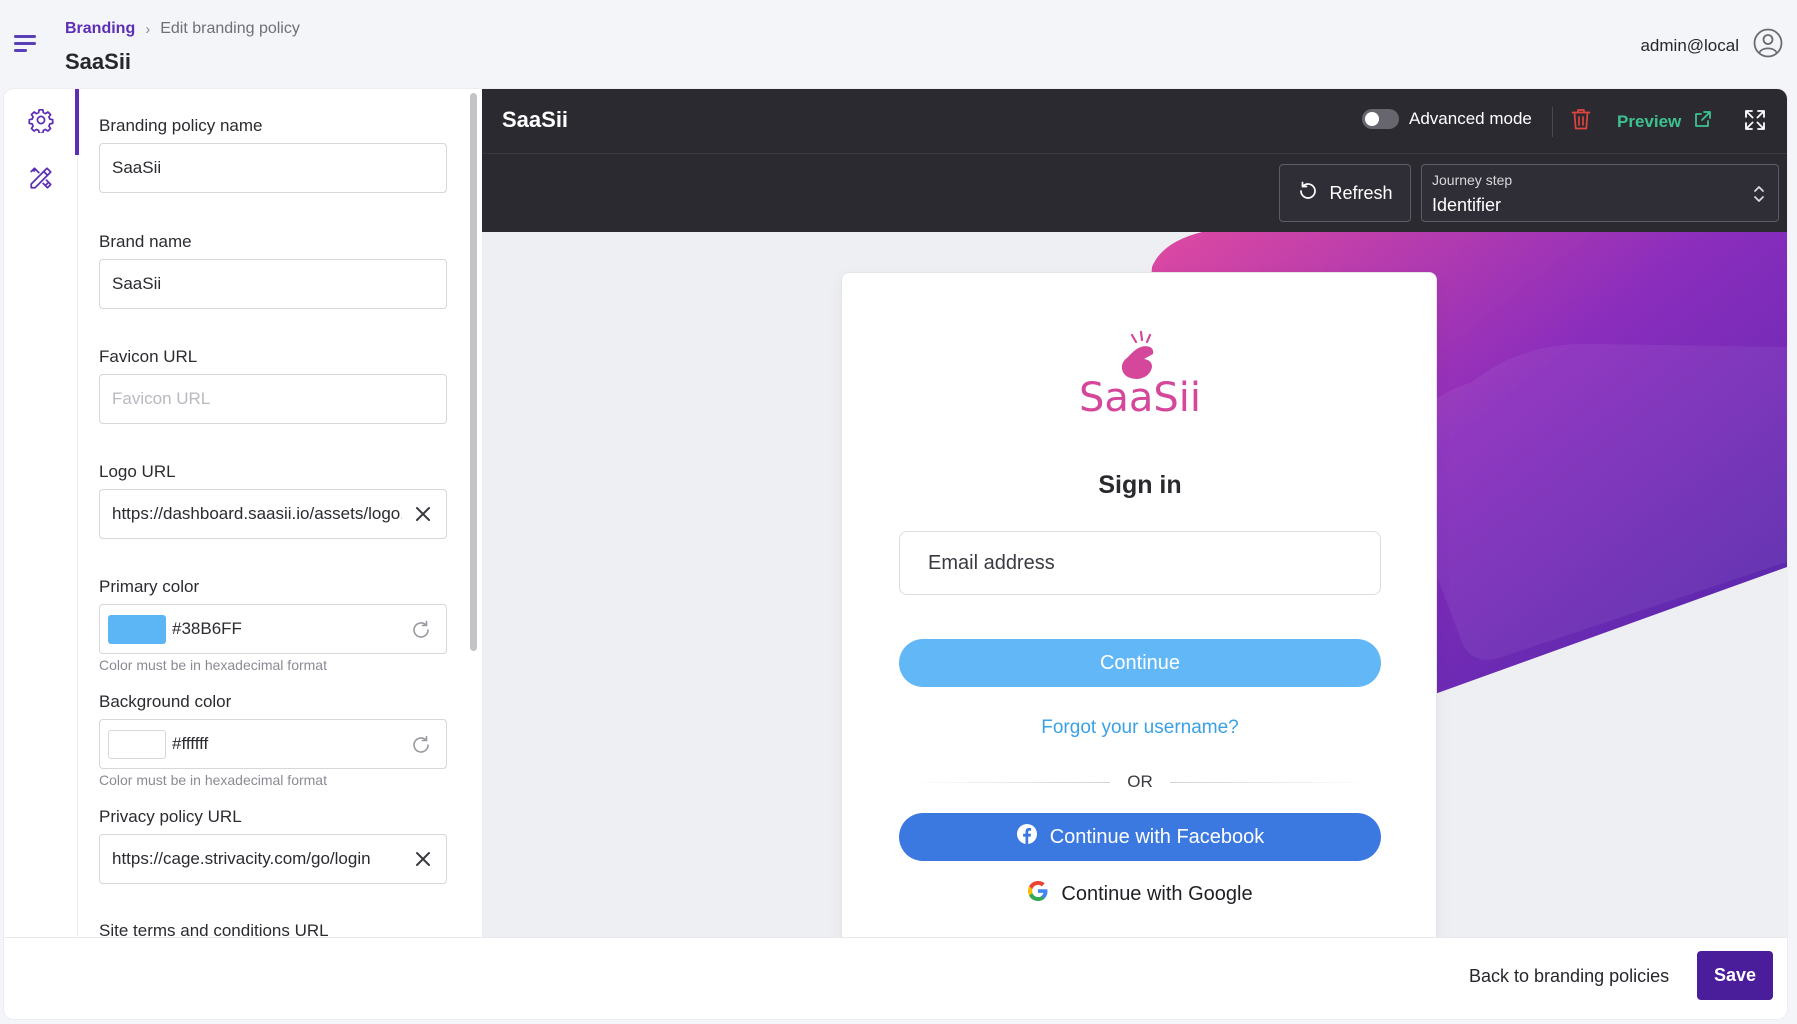 This screenshot has height=1024, width=1797. I want to click on design-tools-icon, so click(41, 180).